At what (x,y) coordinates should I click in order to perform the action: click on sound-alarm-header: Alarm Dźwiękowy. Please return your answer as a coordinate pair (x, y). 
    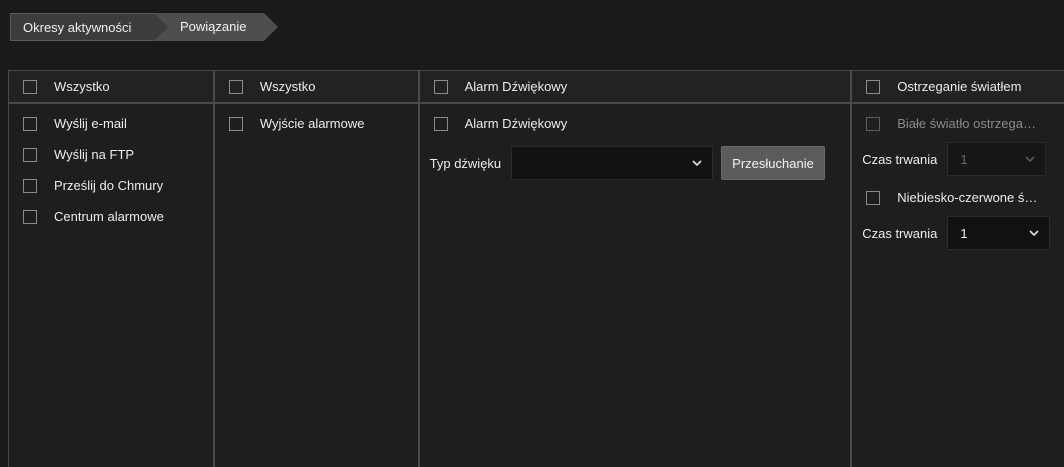
    Looking at the image, I should click on (635, 87).